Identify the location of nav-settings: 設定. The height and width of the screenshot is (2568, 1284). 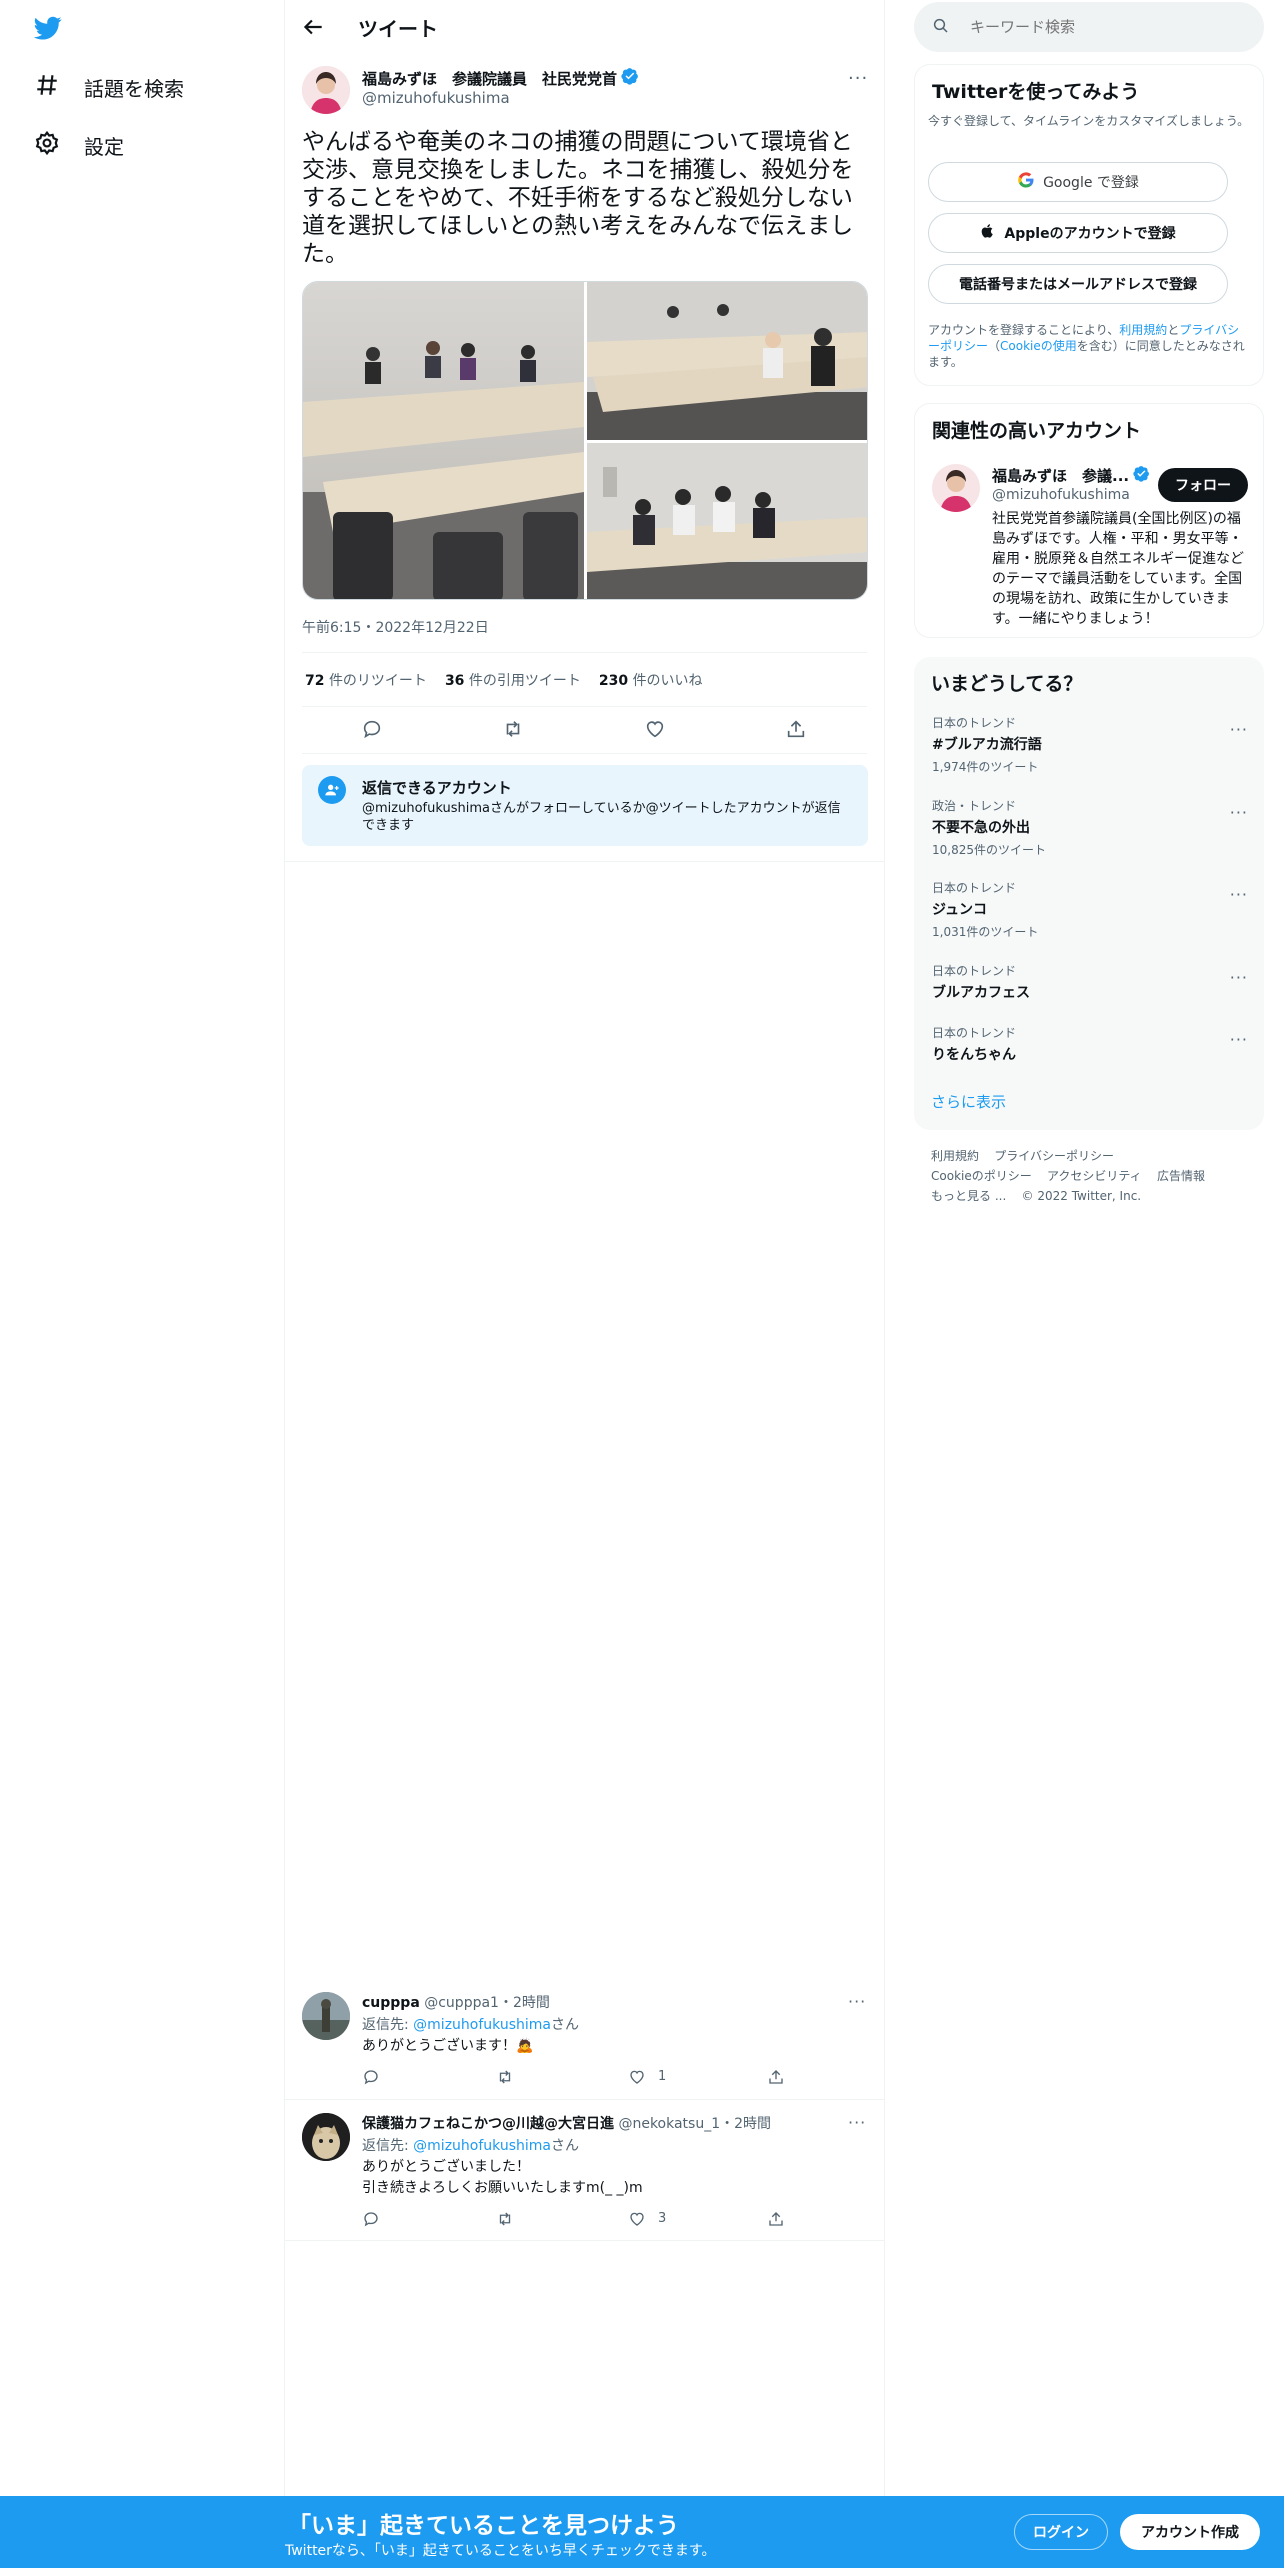
(79, 145).